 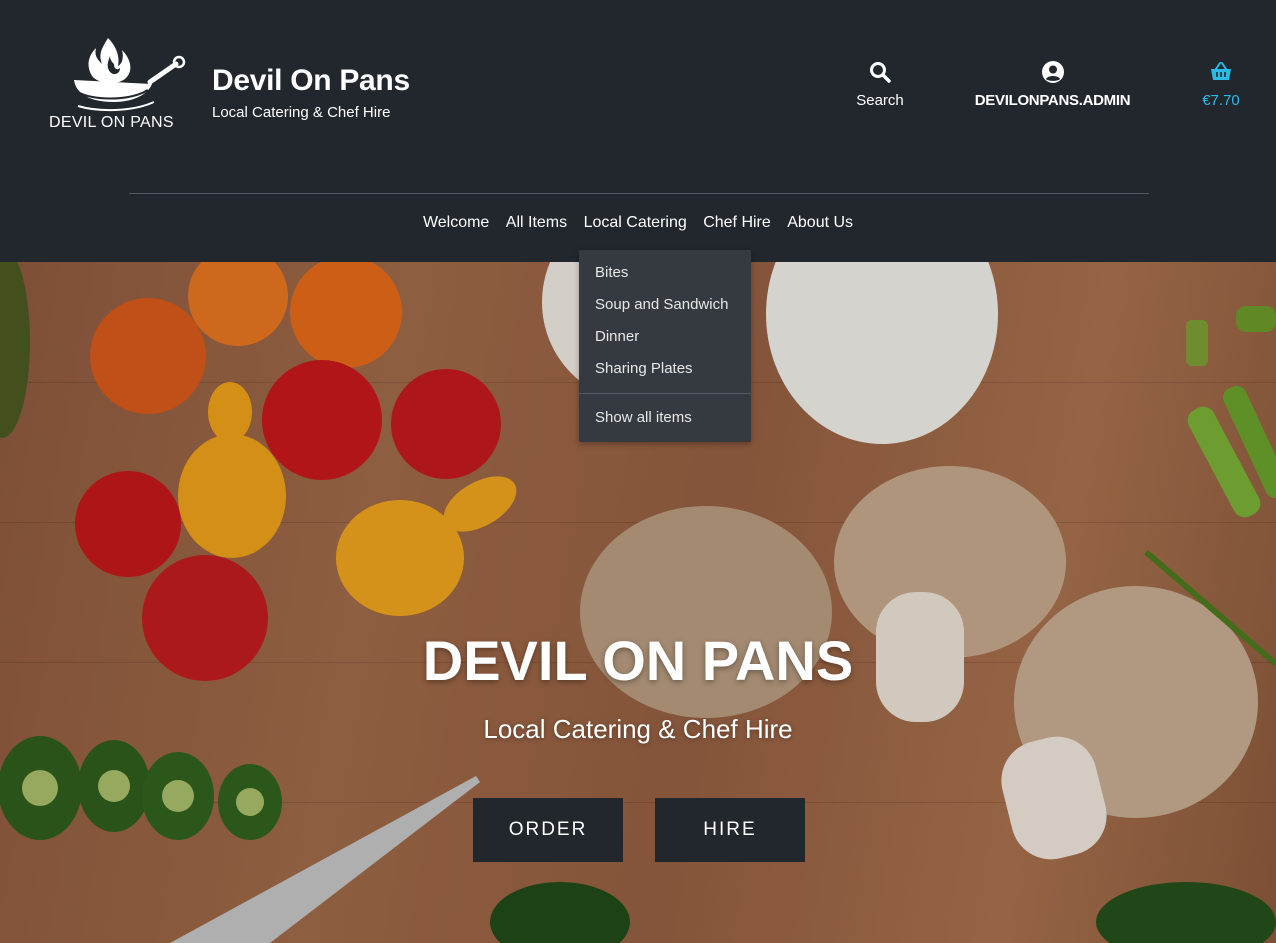 I want to click on cart-total: €7.70, so click(x=1221, y=100).